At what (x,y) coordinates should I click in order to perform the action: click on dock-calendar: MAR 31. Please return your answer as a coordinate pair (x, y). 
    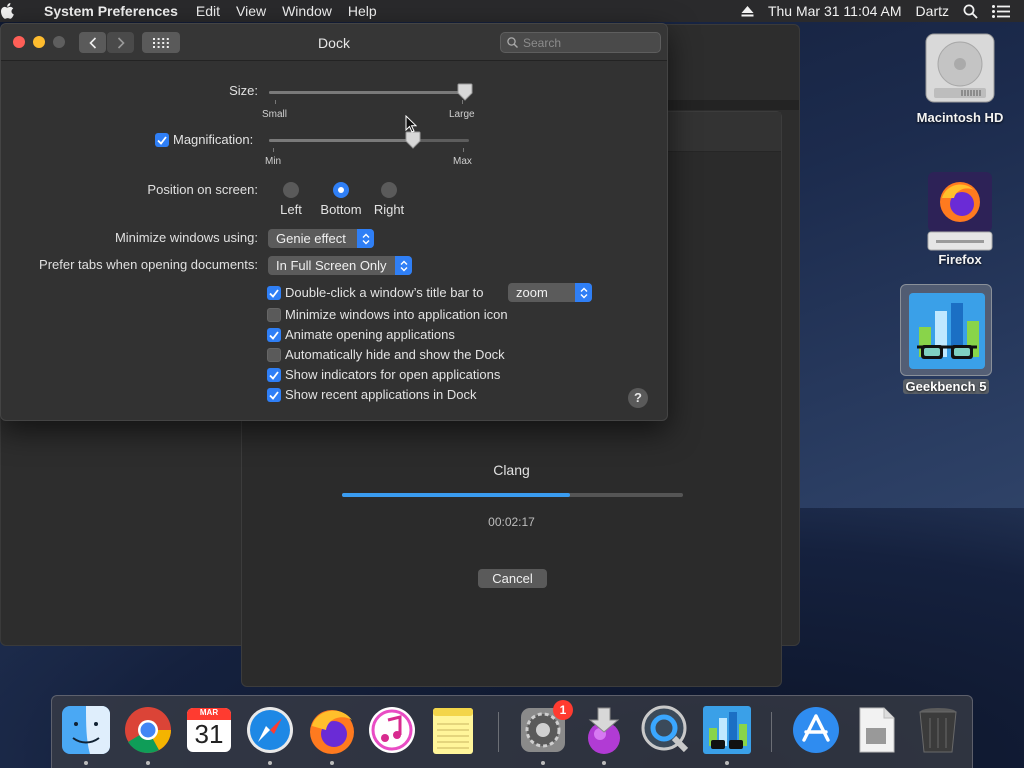
    Looking at the image, I should click on (209, 730).